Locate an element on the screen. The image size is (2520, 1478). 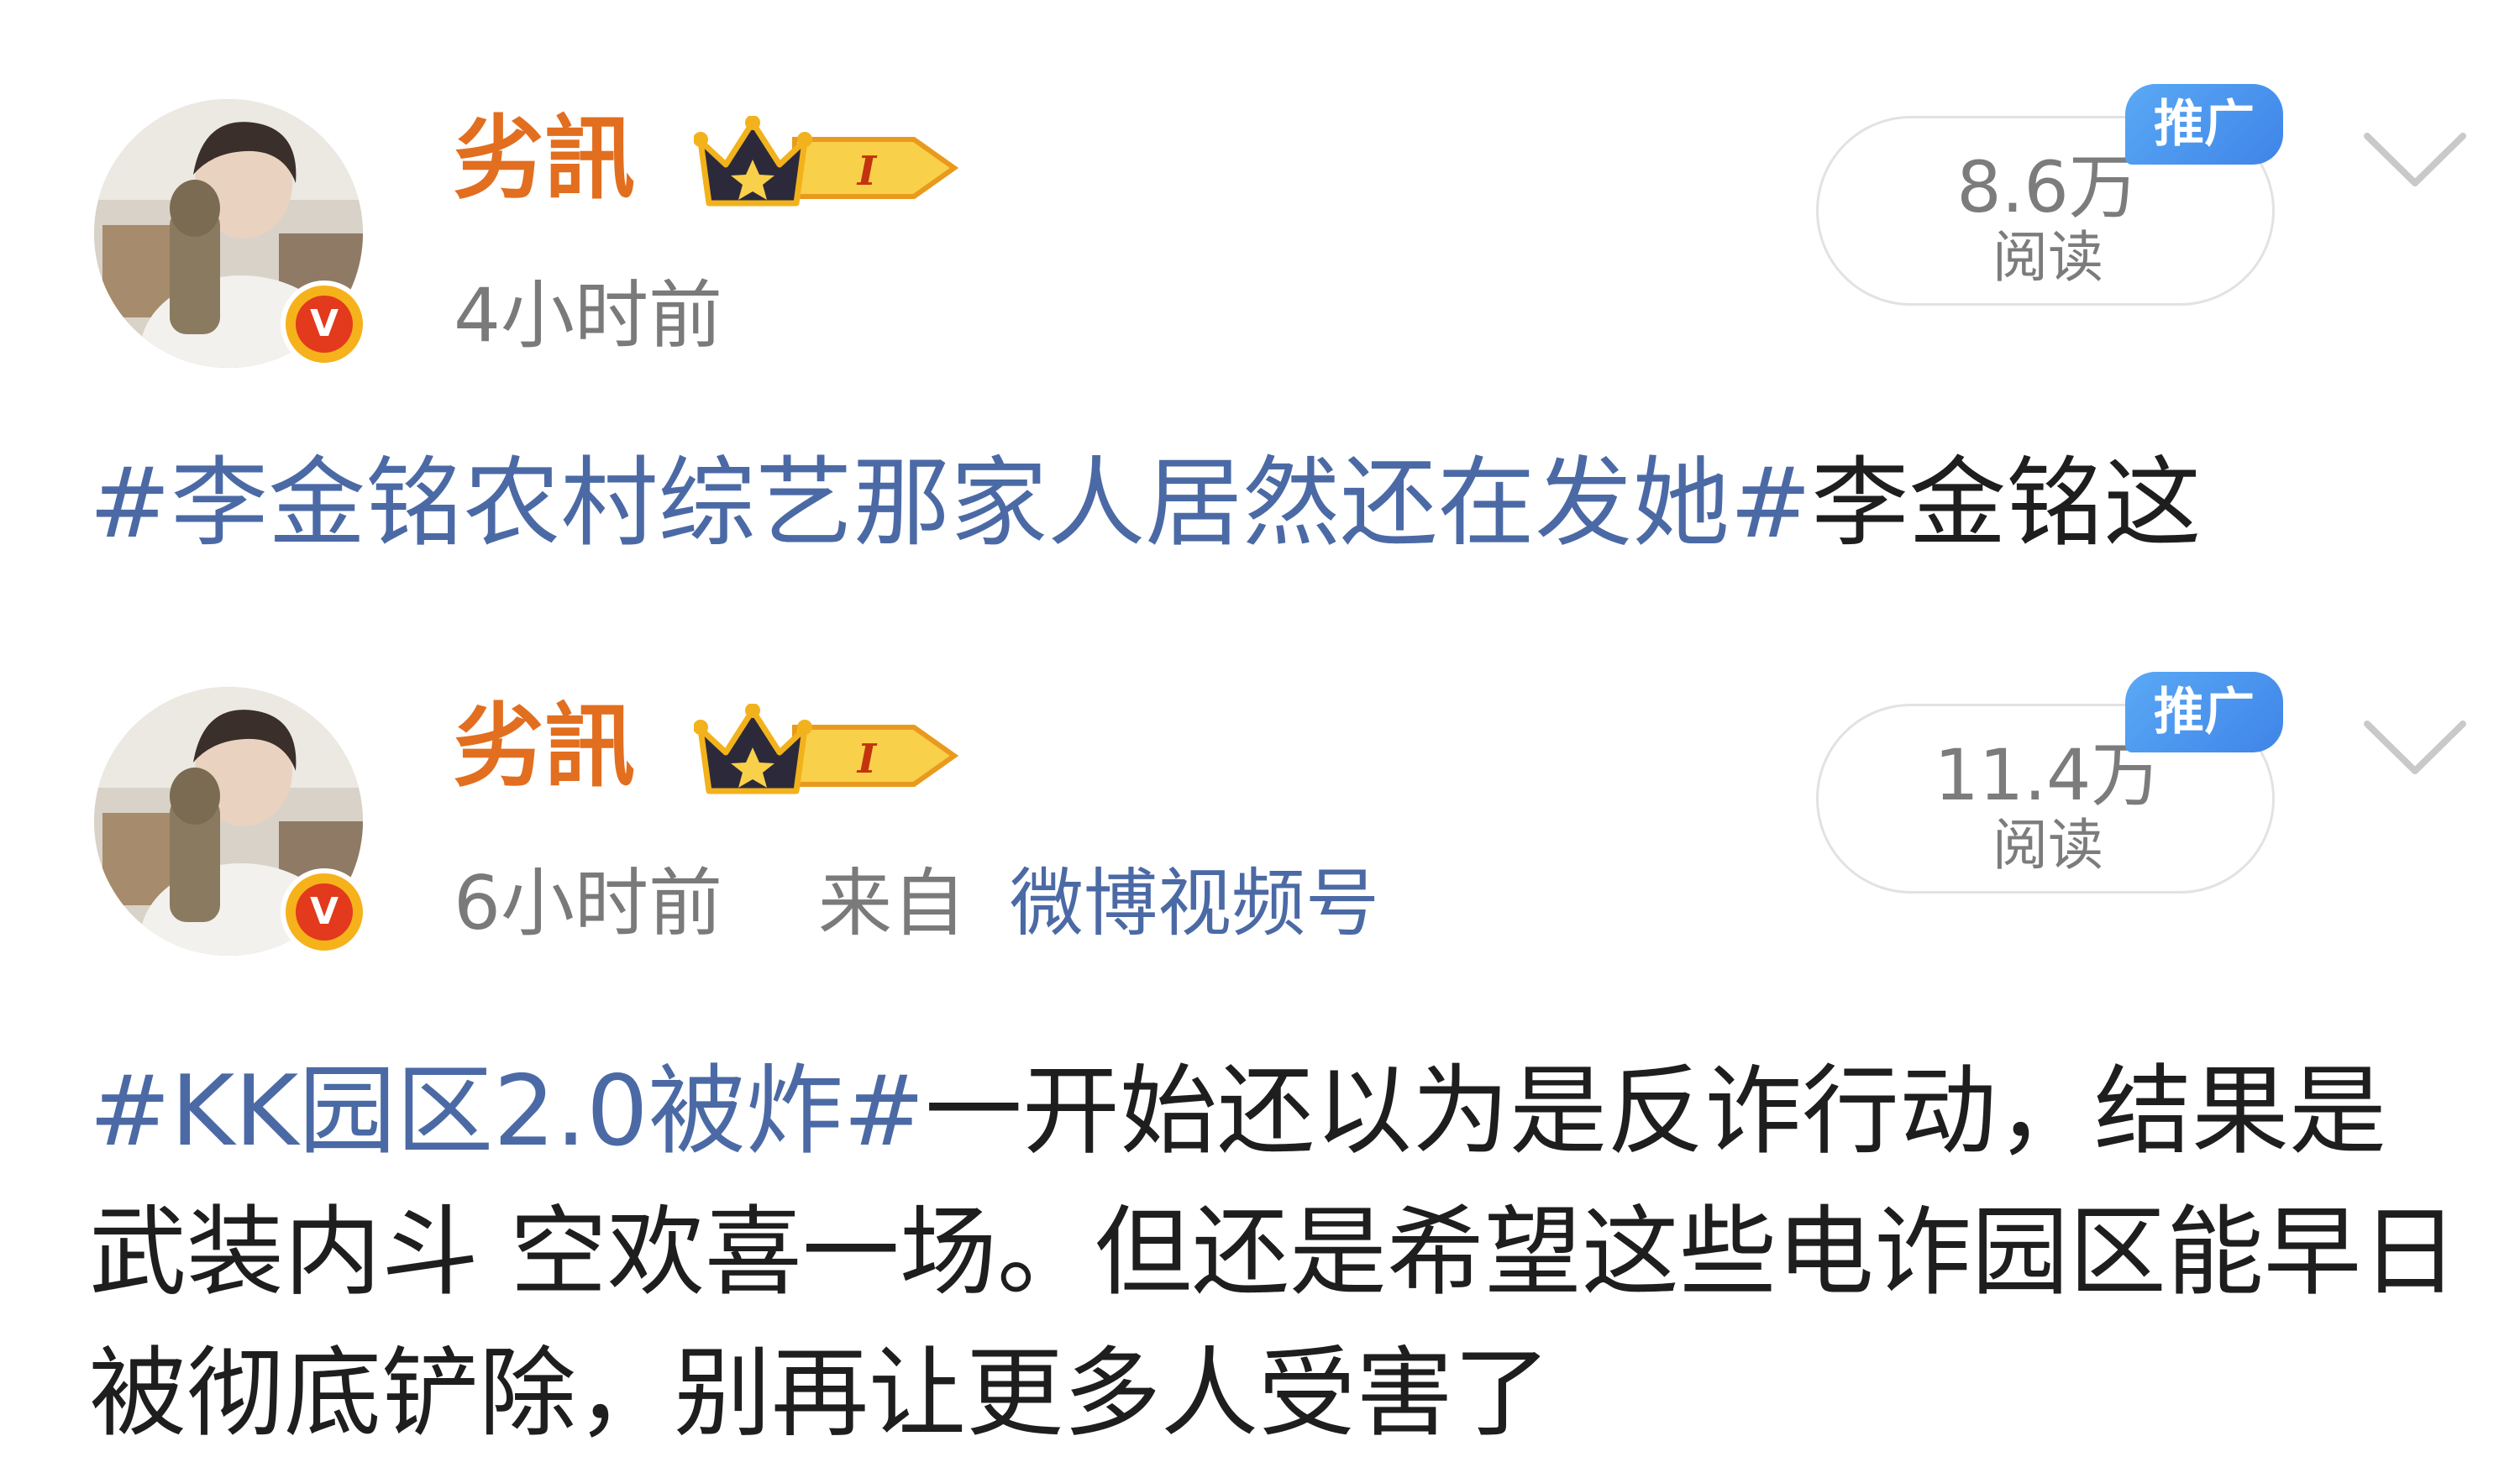
post-timestamp: 4小时前 is located at coordinates (588, 315).